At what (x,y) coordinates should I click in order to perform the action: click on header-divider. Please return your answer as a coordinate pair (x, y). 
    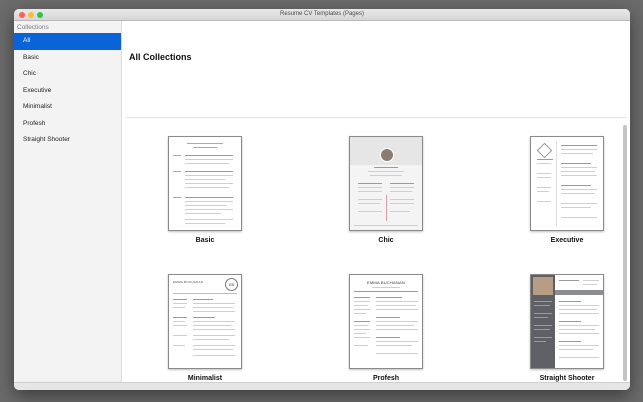
    Looking at the image, I should click on (376, 117).